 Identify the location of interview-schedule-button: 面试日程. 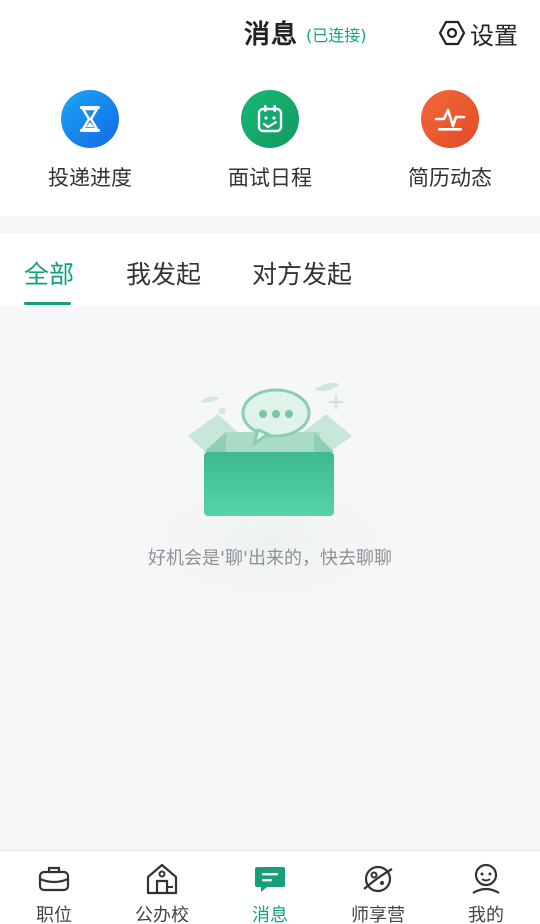
(270, 141).